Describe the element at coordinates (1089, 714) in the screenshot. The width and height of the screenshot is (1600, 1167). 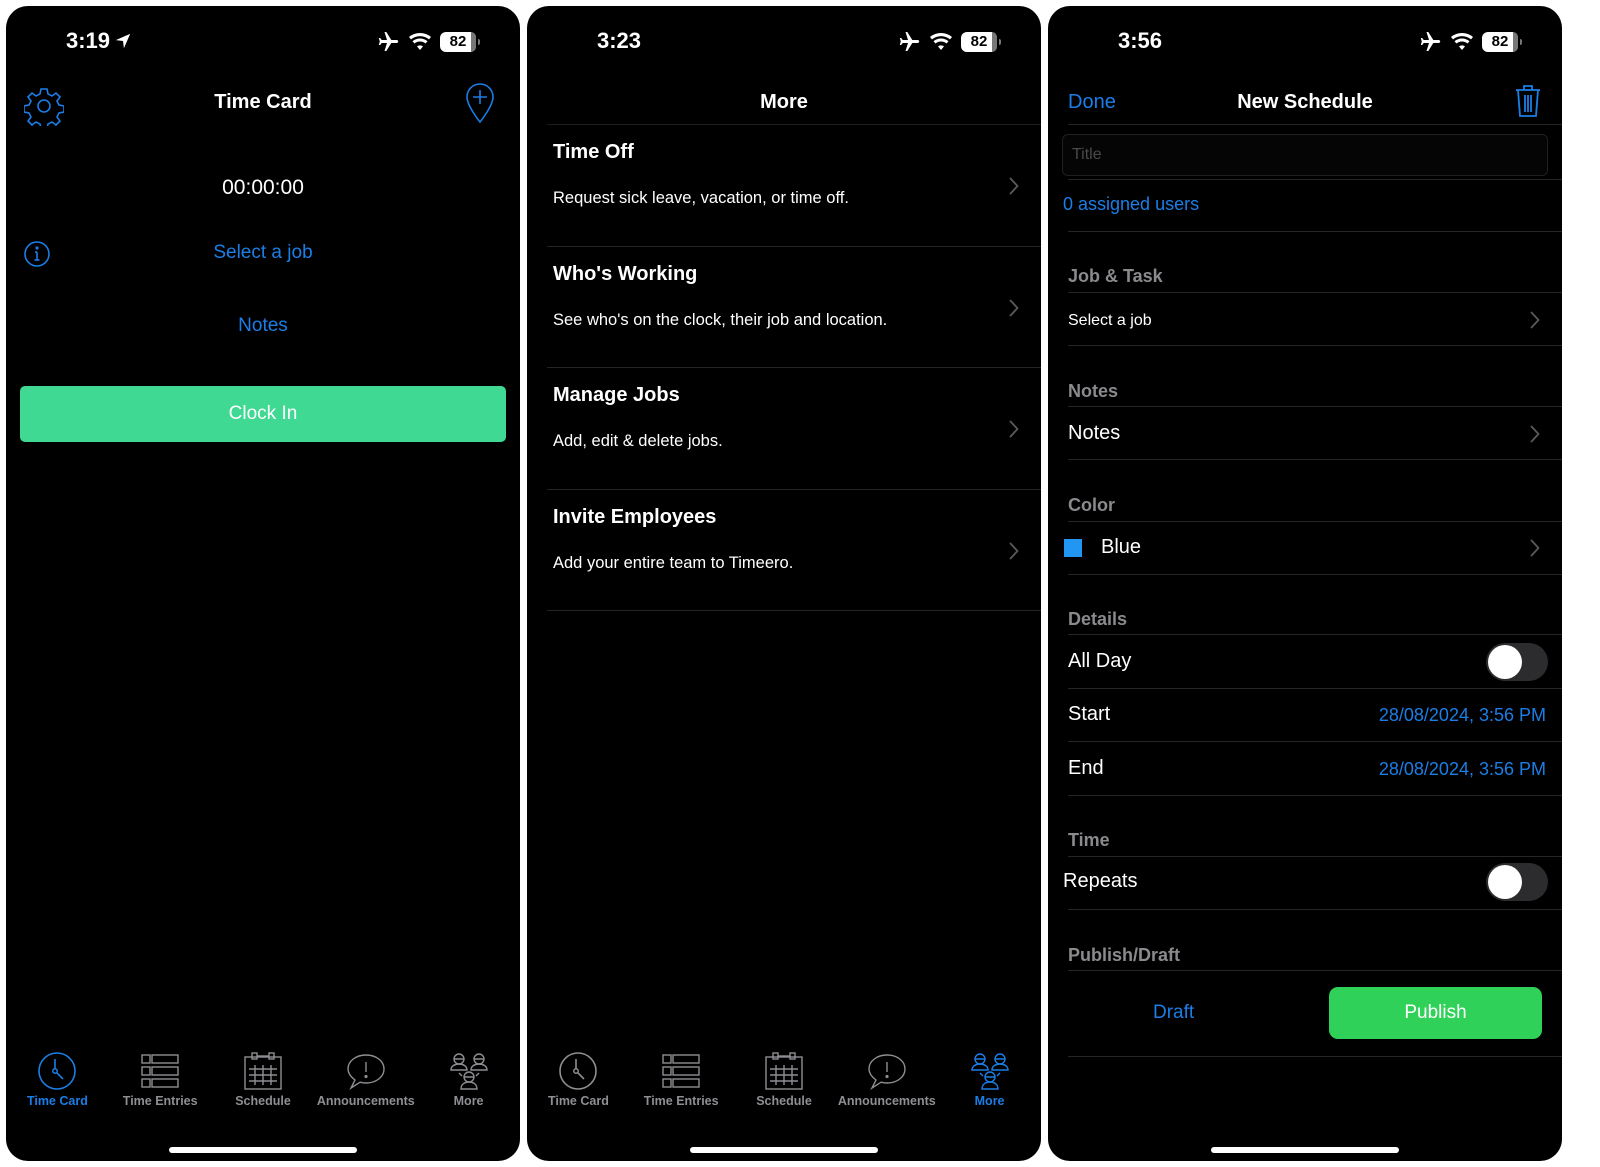
I see `start-label: Start` at that location.